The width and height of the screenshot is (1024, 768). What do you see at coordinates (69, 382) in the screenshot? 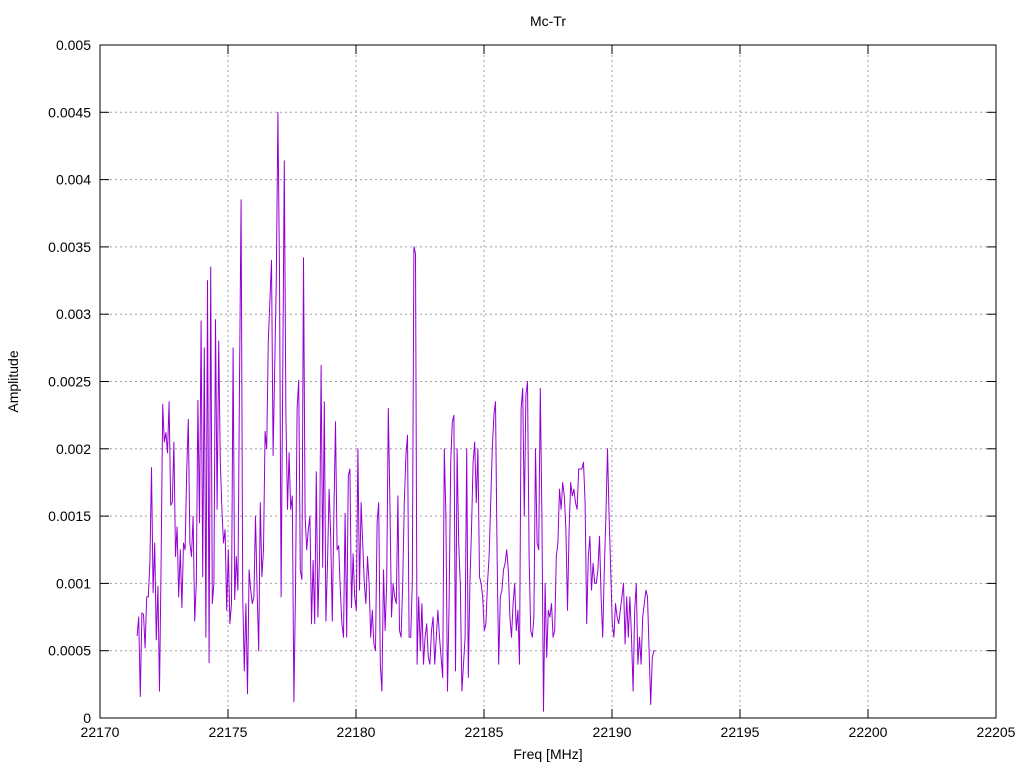
I see `y-tick-label: 0.0025` at bounding box center [69, 382].